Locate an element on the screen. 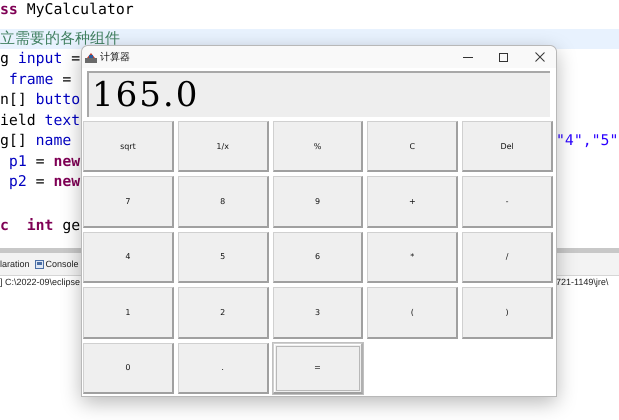  console-icon is located at coordinates (39, 264).